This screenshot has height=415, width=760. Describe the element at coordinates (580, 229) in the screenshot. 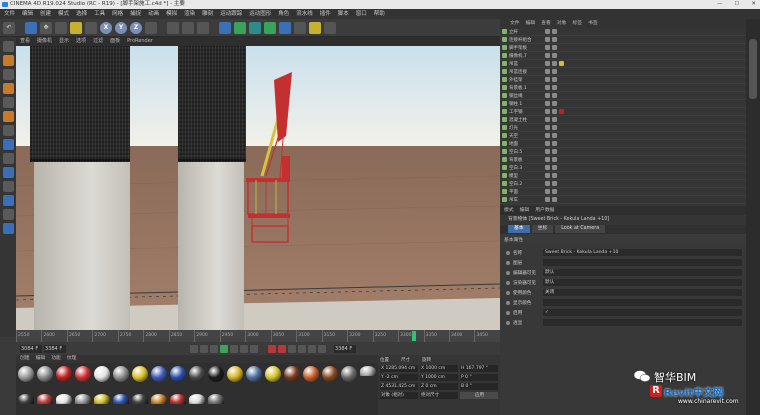

I see `attribute-tab: Look at Camera` at that location.